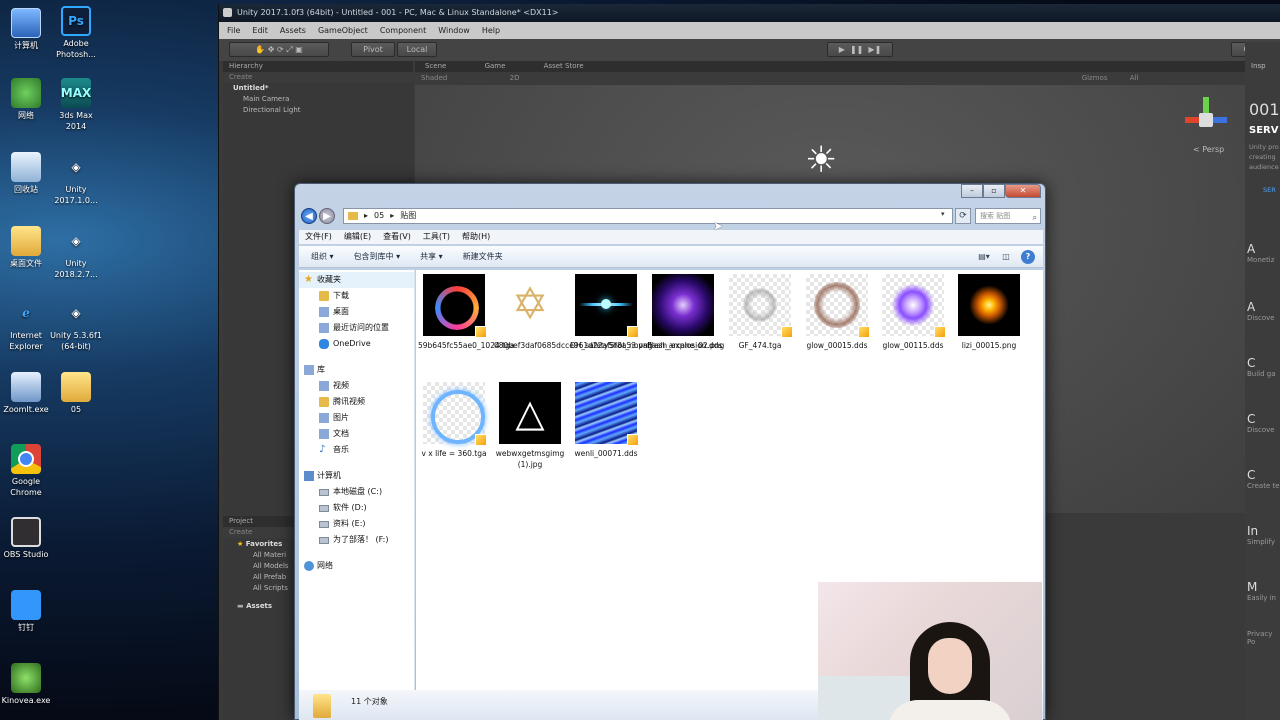 This screenshot has width=1280, height=720. What do you see at coordinates (476, 237) in the screenshot?
I see `menu-help: 帮助(H)` at bounding box center [476, 237].